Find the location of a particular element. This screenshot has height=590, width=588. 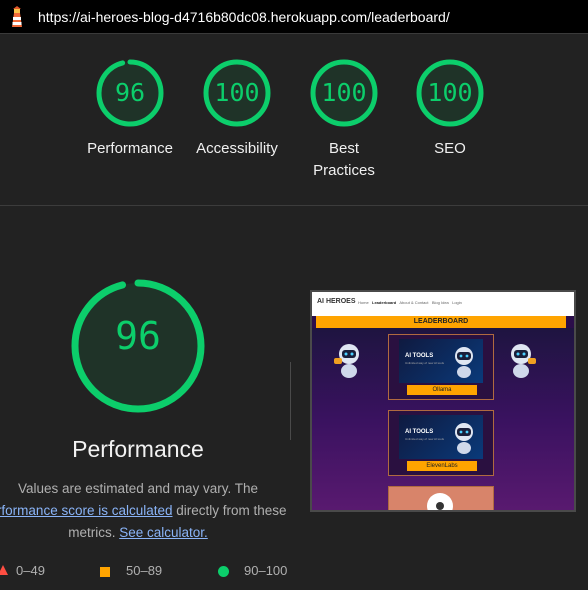

thumb-site-logo: AI HEROES is located at coordinates (336, 301).